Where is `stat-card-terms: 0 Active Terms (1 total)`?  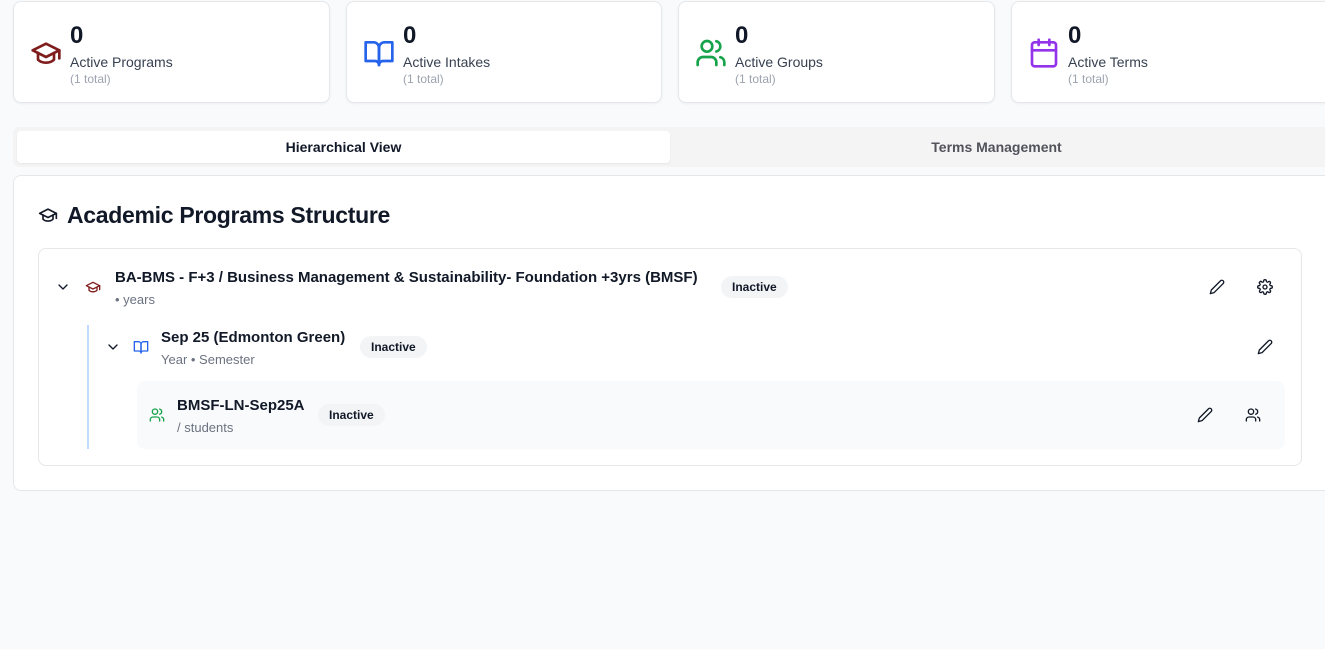 stat-card-terms: 0 Active Terms (1 total) is located at coordinates (1168, 52).